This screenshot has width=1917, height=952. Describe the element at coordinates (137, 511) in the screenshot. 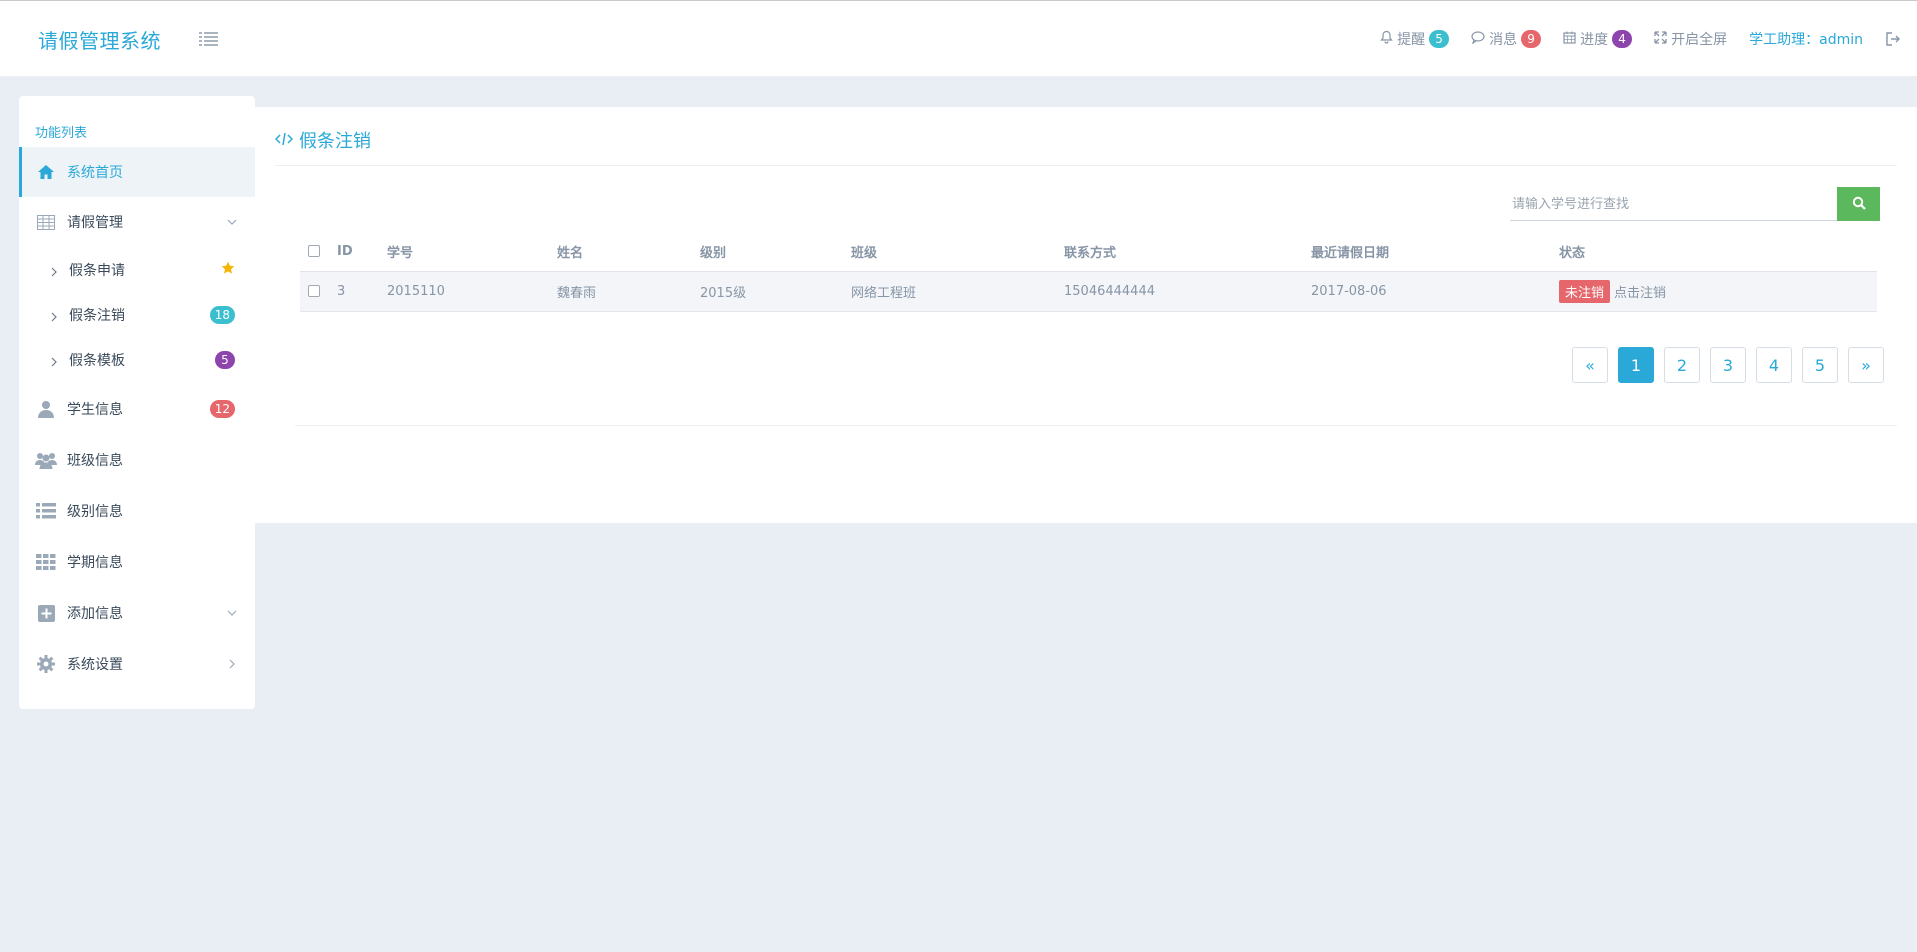

I see `sidebar-item-levels: 级别信息` at that location.